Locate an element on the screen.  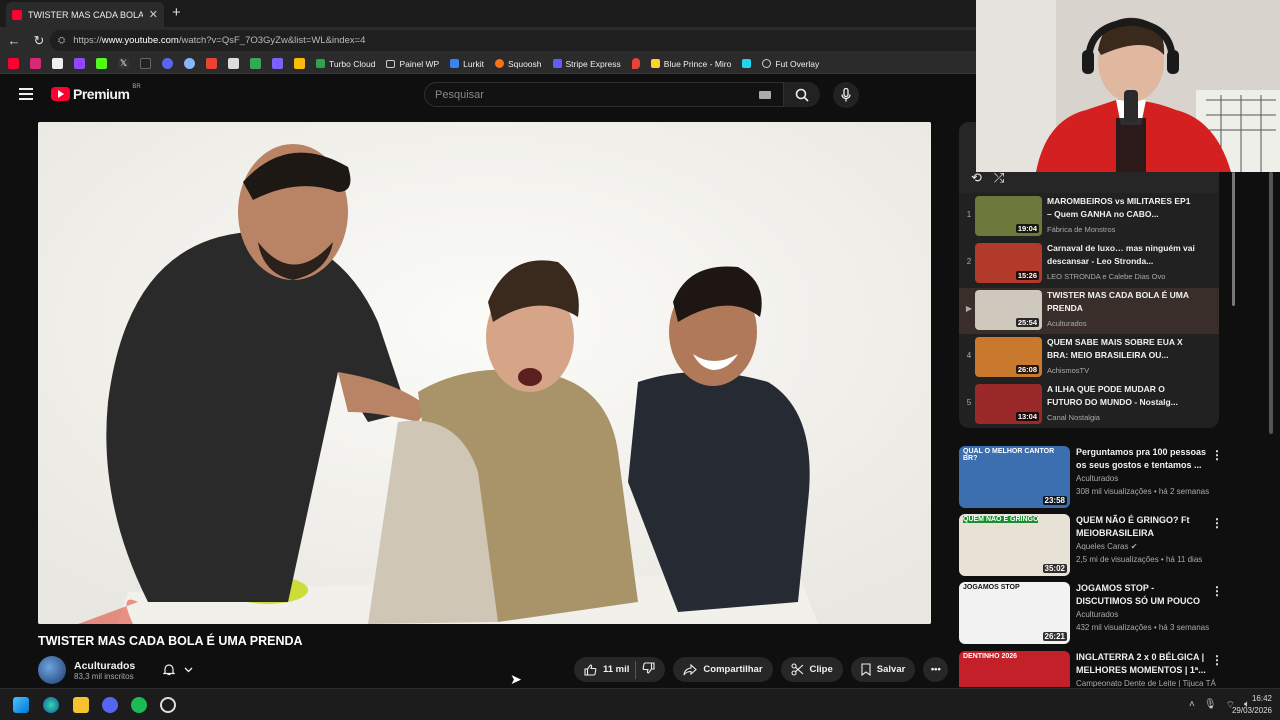
reload-icon: ↻ is located at coordinates (39, 41).